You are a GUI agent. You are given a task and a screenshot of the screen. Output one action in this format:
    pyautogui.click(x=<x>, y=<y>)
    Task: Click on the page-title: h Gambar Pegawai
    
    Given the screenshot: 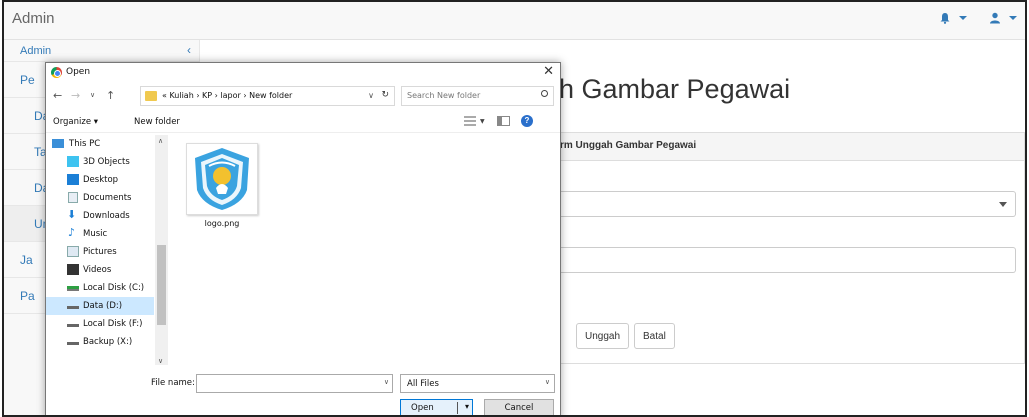 What is the action you would take?
    pyautogui.click(x=675, y=89)
    